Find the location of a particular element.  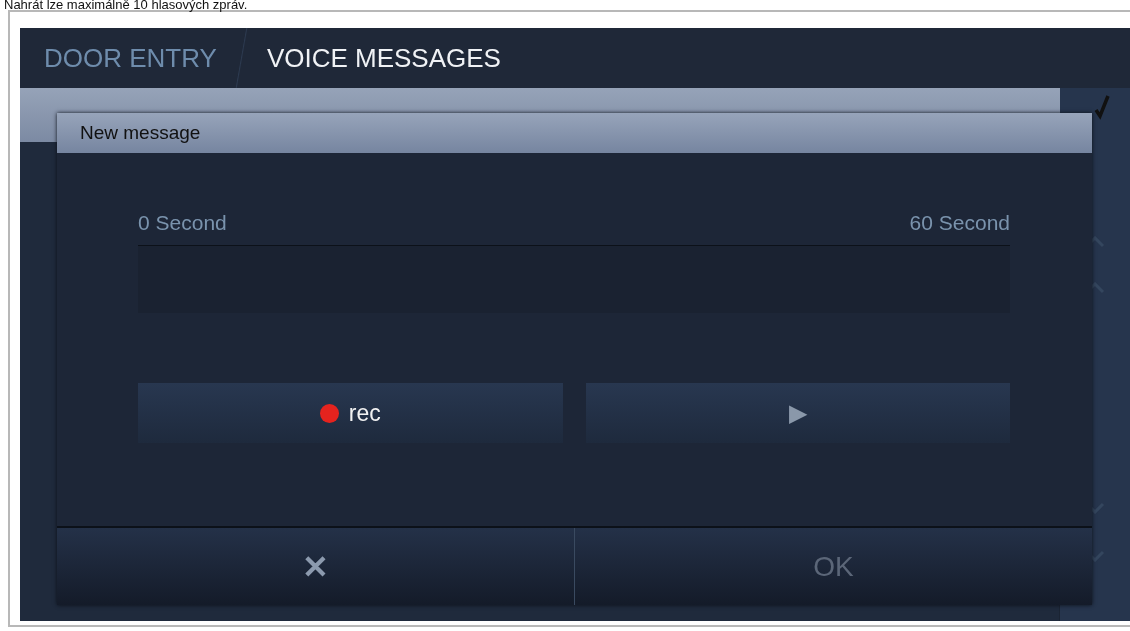

start-time-label: 0 Second is located at coordinates (182, 223).